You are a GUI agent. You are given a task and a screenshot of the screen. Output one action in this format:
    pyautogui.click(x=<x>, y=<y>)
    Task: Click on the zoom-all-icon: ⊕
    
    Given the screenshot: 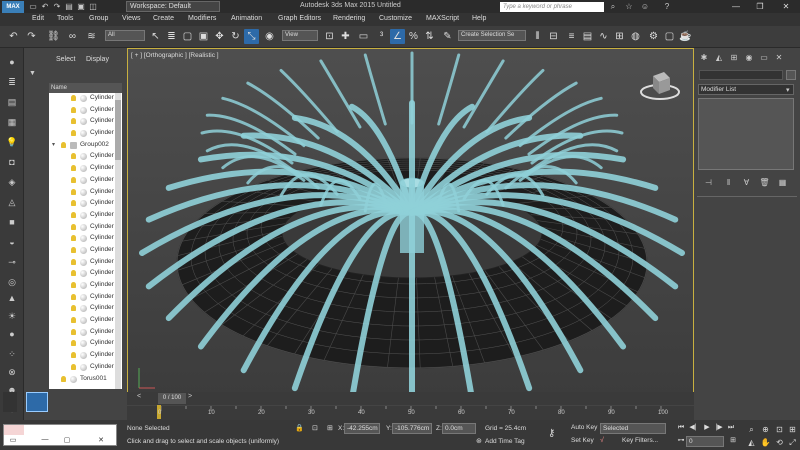 What is the action you would take?
    pyautogui.click(x=765, y=429)
    